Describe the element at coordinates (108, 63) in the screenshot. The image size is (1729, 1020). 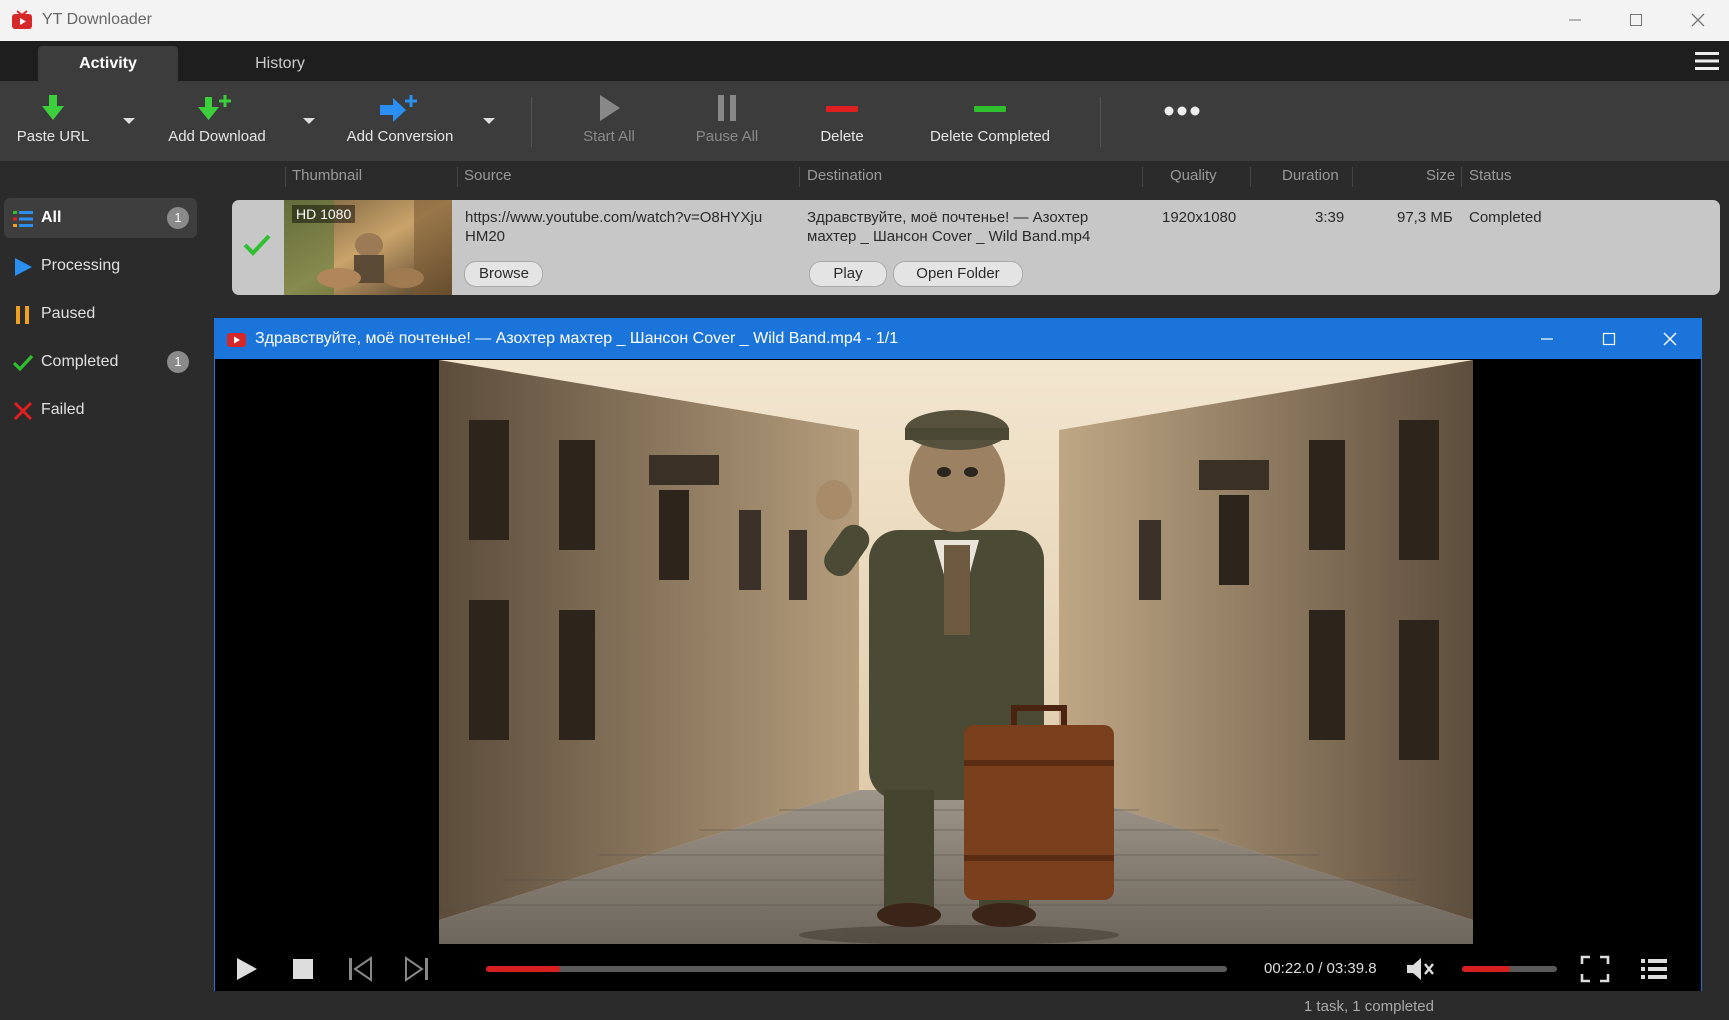
I see `tab-activity: Activity` at that location.